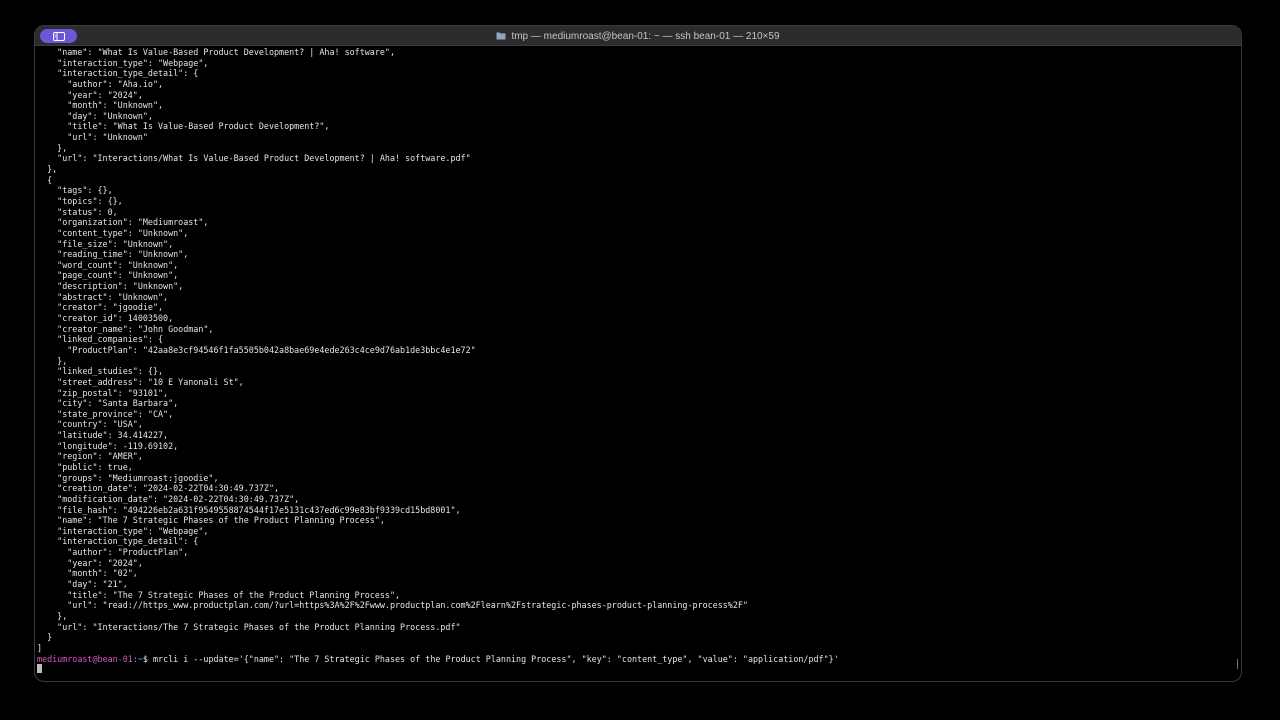 The image size is (1280, 720). I want to click on terminal-line: "country": "USA",, so click(90, 424).